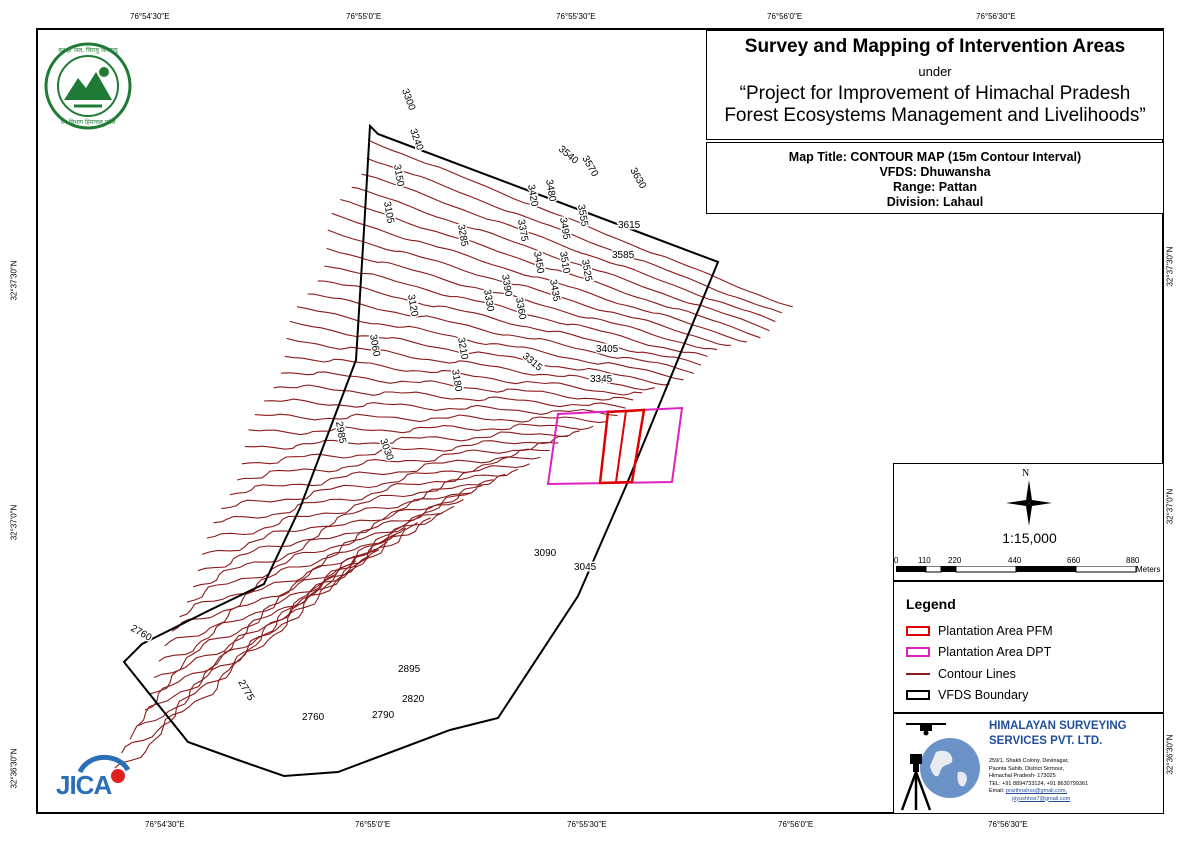 The image size is (1200, 848). I want to click on plantation-area-dpt, so click(615, 446).